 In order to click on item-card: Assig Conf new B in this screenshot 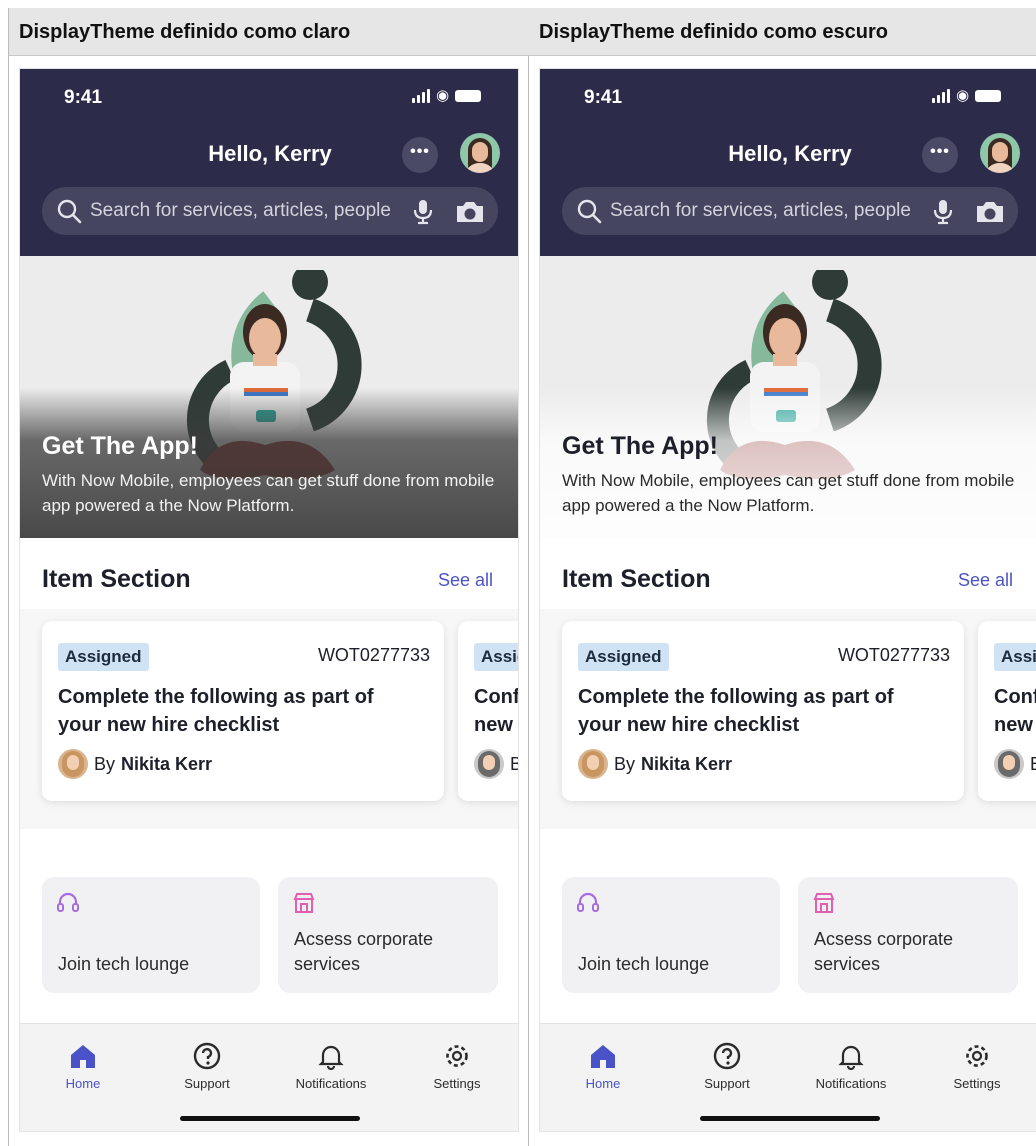, I will do `click(488, 711)`.